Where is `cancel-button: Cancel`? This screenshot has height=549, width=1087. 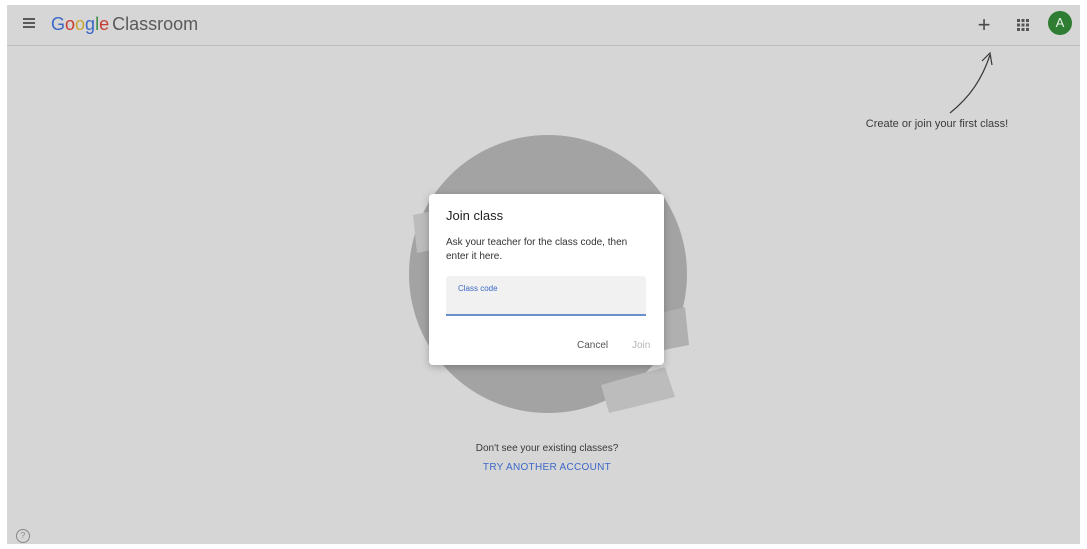
cancel-button: Cancel is located at coordinates (592, 345).